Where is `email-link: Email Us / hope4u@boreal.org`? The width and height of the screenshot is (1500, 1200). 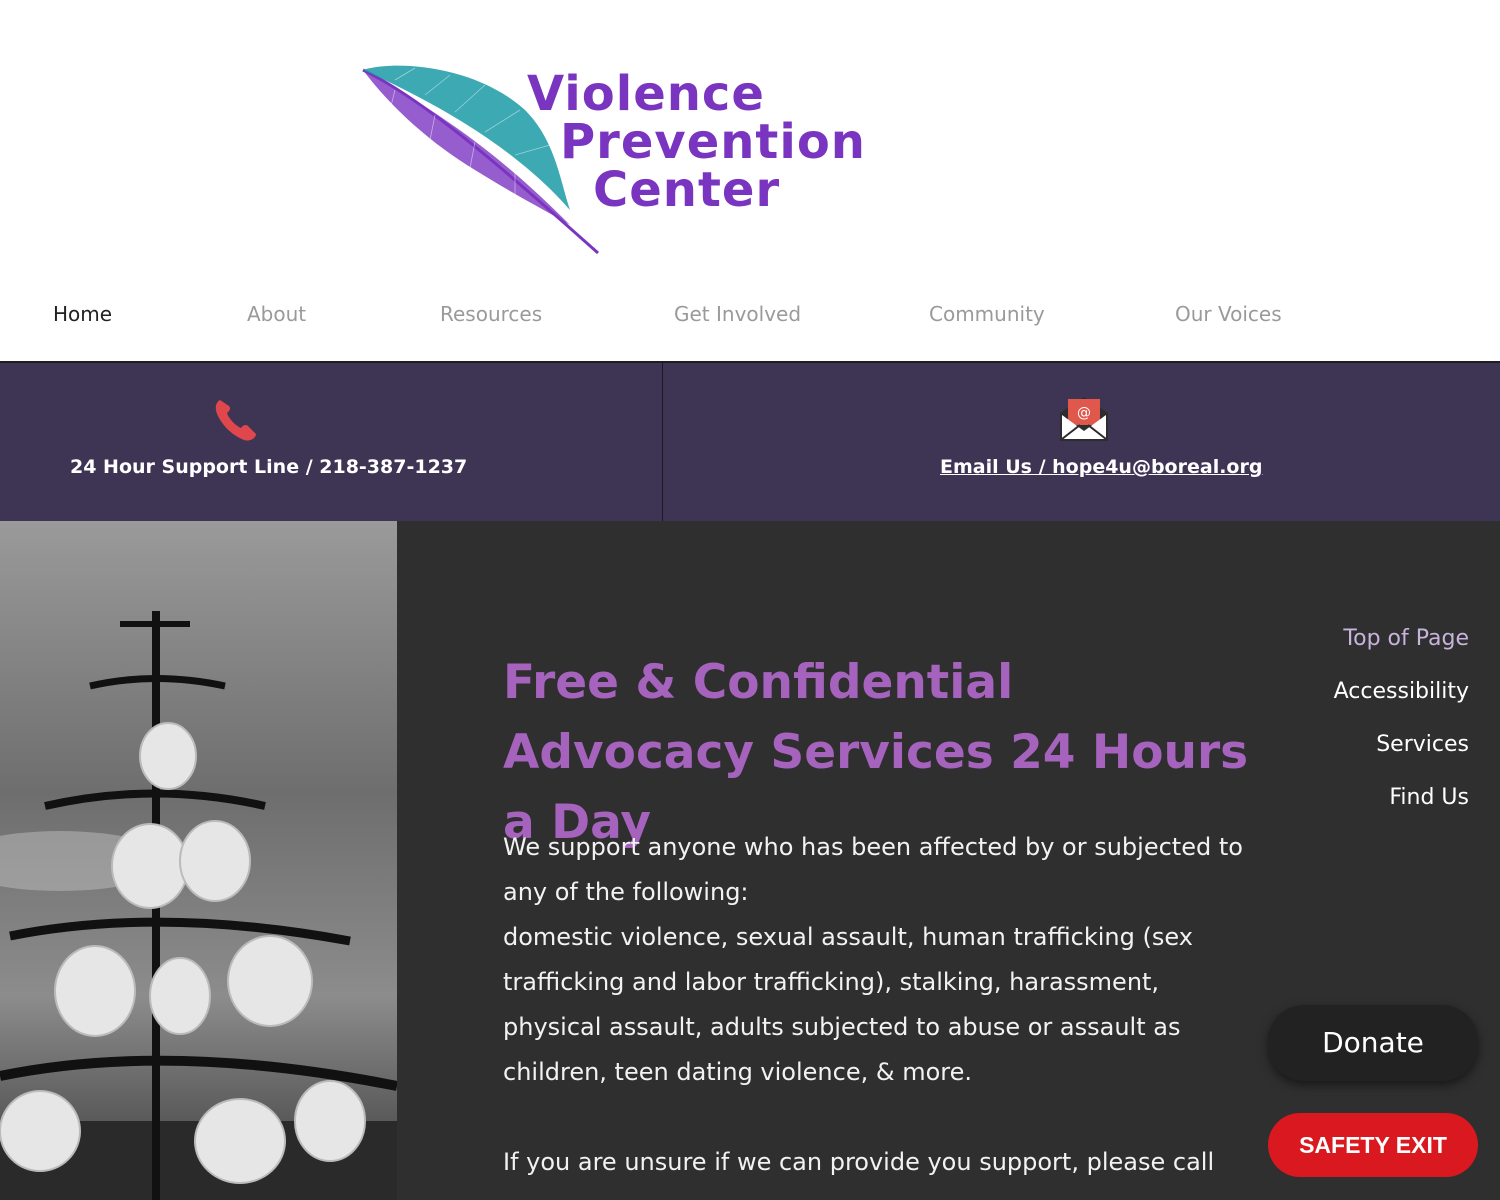 email-link: Email Us / hope4u@boreal.org is located at coordinates (1101, 467).